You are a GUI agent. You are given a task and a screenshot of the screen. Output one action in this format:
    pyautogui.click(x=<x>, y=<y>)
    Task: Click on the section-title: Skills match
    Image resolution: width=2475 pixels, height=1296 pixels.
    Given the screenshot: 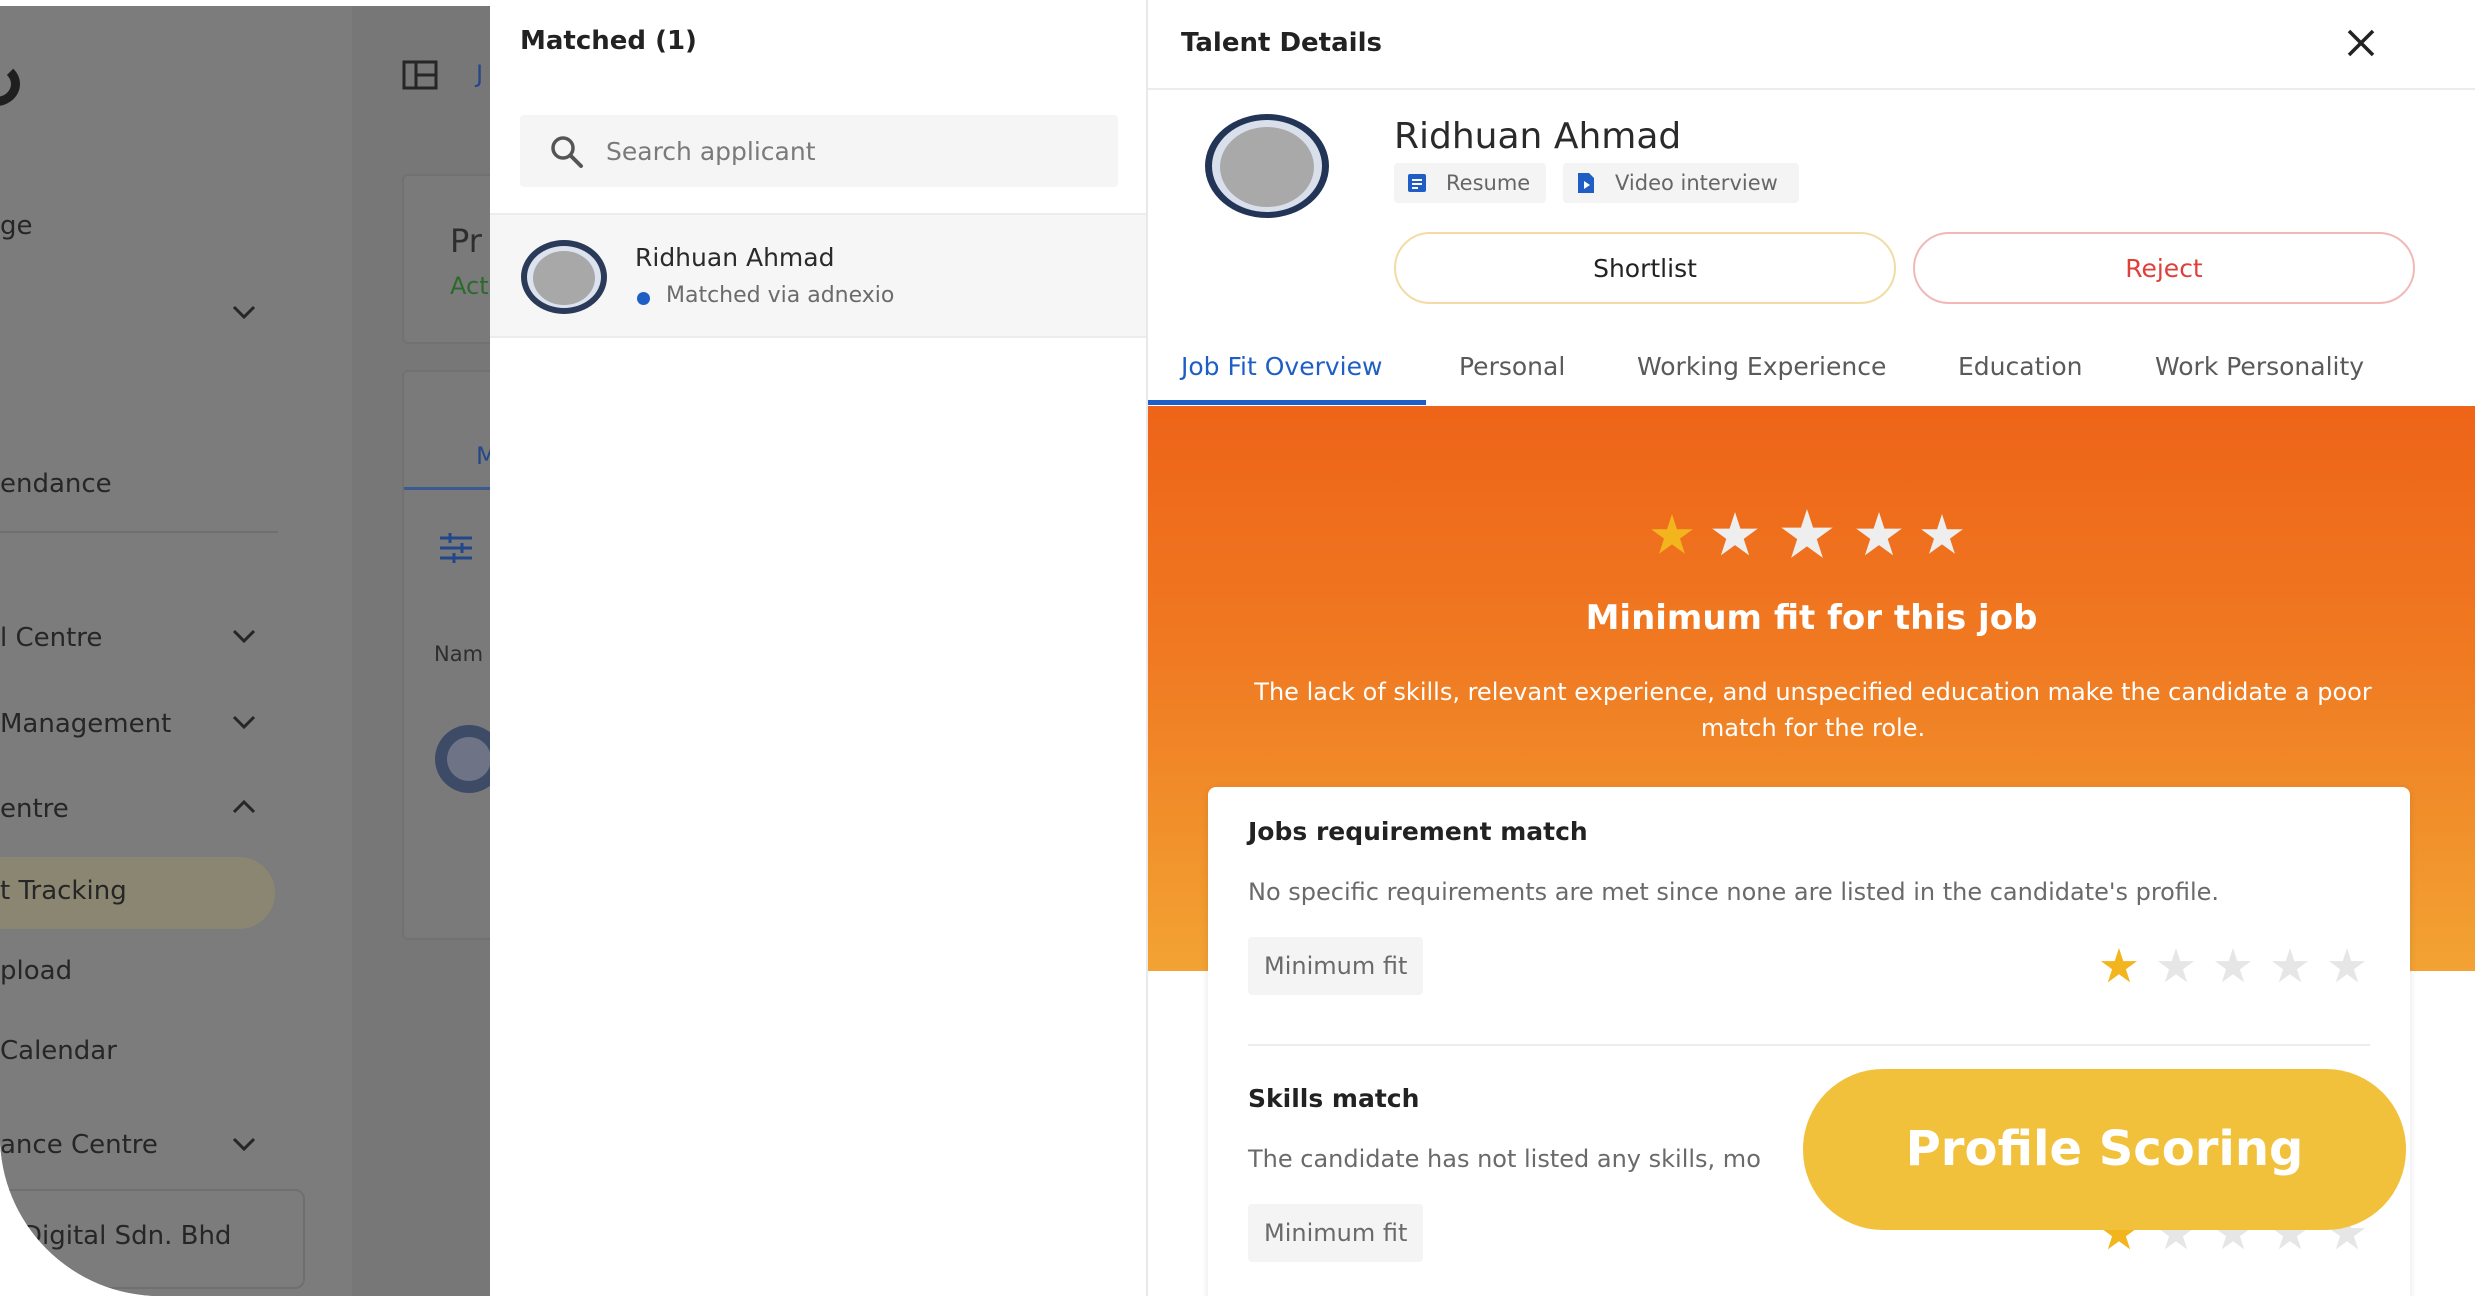 What is the action you would take?
    pyautogui.click(x=1334, y=1098)
    